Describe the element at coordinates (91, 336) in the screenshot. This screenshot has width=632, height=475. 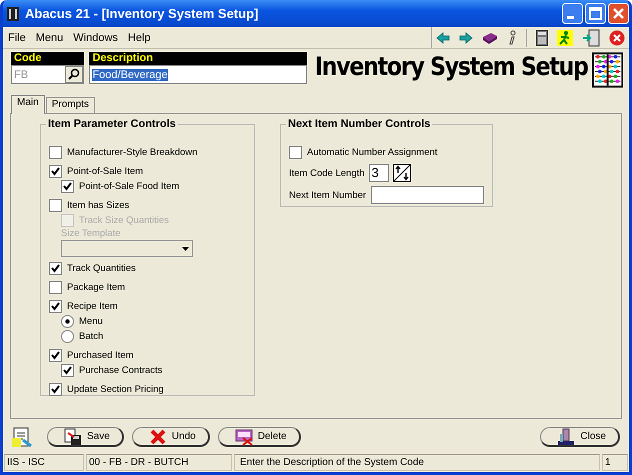
I see `radio-label: Batch` at that location.